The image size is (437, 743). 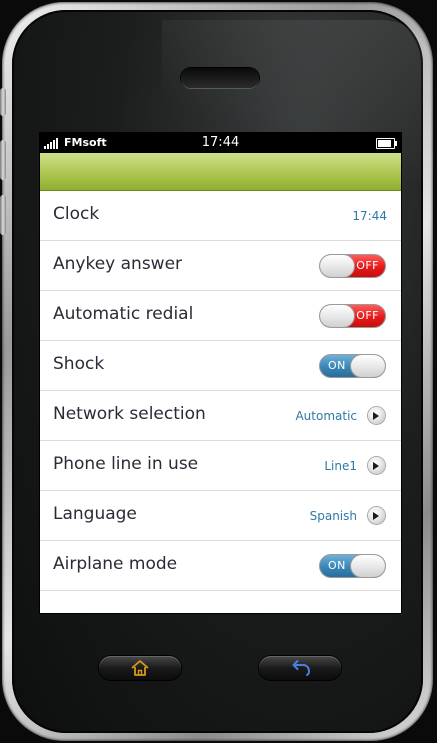 What do you see at coordinates (220, 78) in the screenshot?
I see `earpiece-speaker` at bounding box center [220, 78].